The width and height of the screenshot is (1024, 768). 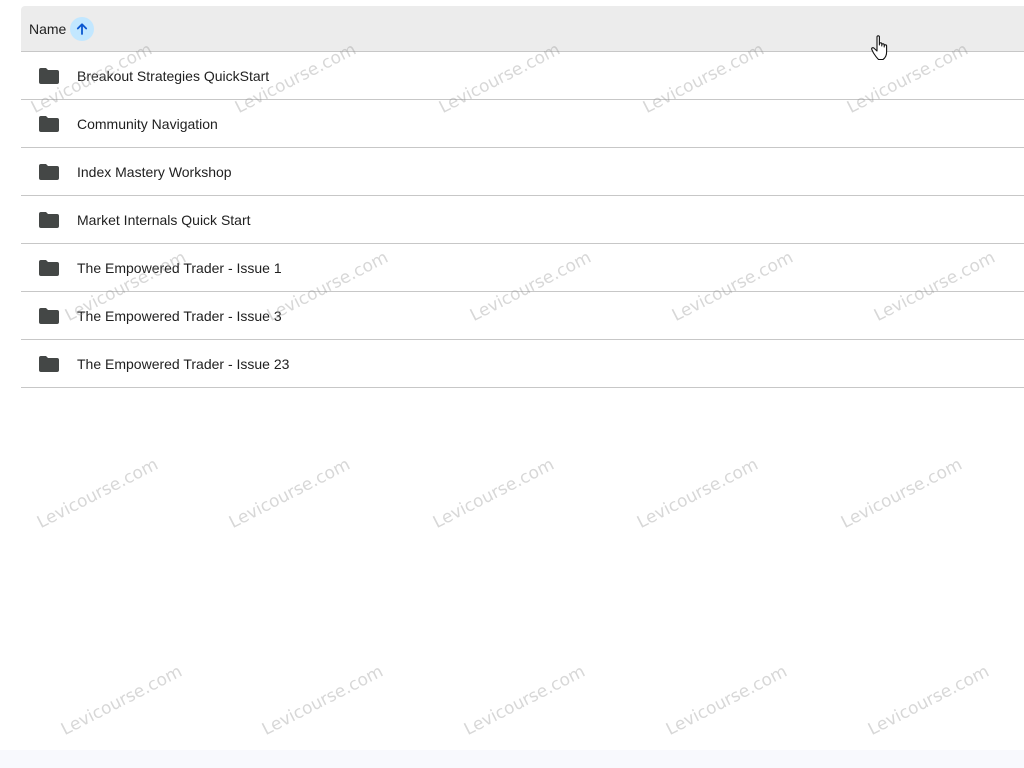 What do you see at coordinates (164, 219) in the screenshot?
I see `folder-name: Market Internals Quick Start` at bounding box center [164, 219].